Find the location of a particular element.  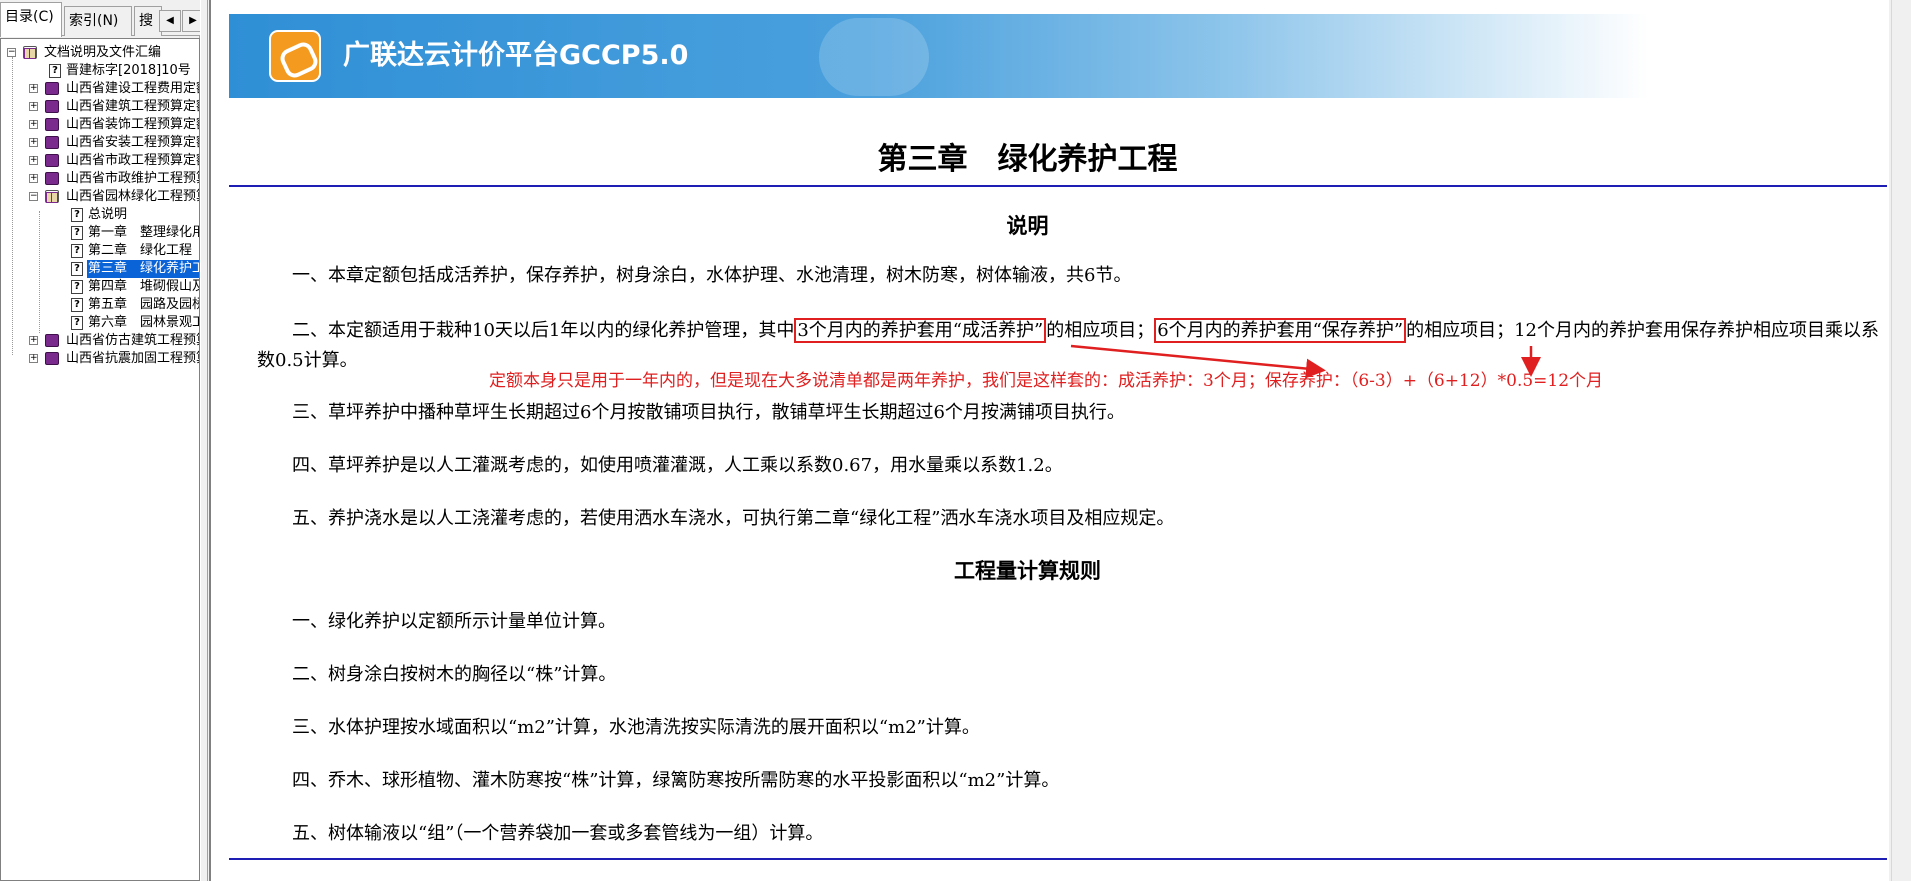

tree-item-book: + 山西省安装工程预算定额 is located at coordinates (100, 143).